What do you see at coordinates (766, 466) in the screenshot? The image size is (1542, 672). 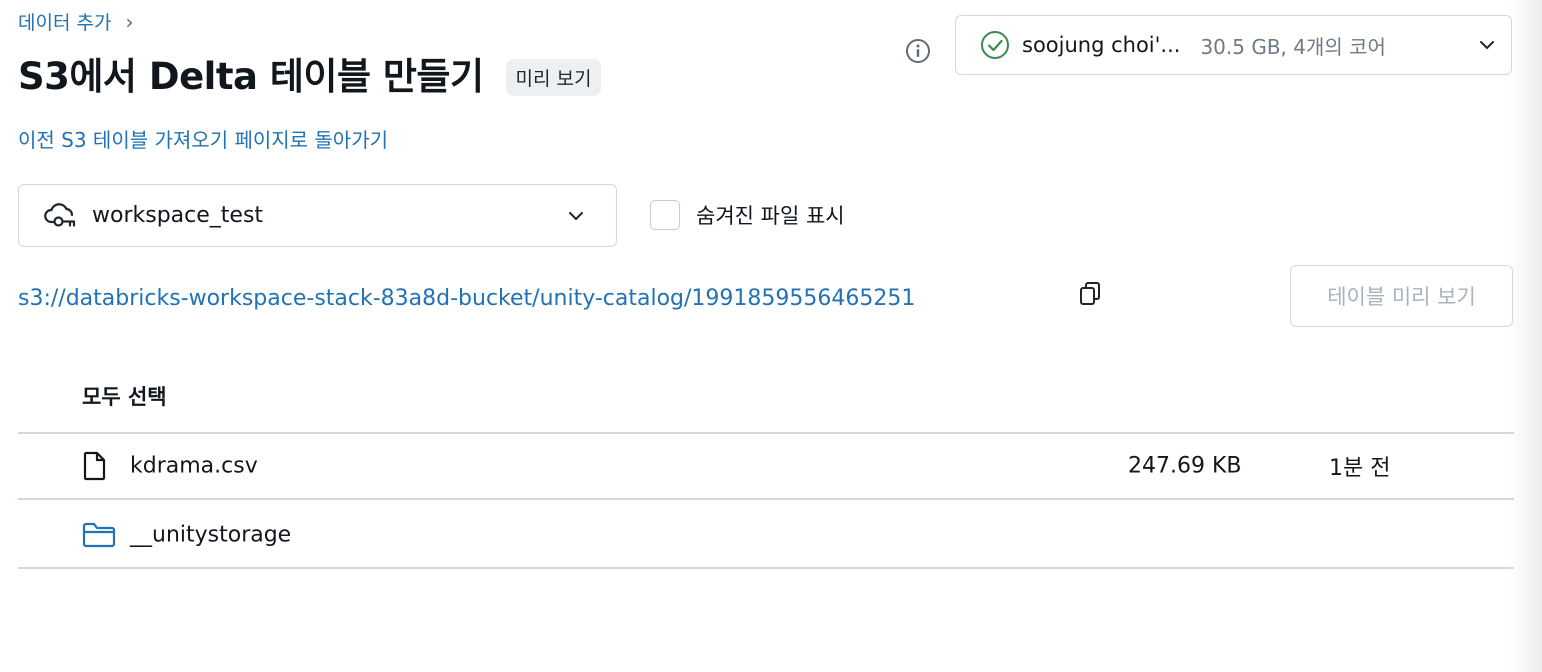 I see `table-row: kdrama.csv 247.69 KB 1분 전` at bounding box center [766, 466].